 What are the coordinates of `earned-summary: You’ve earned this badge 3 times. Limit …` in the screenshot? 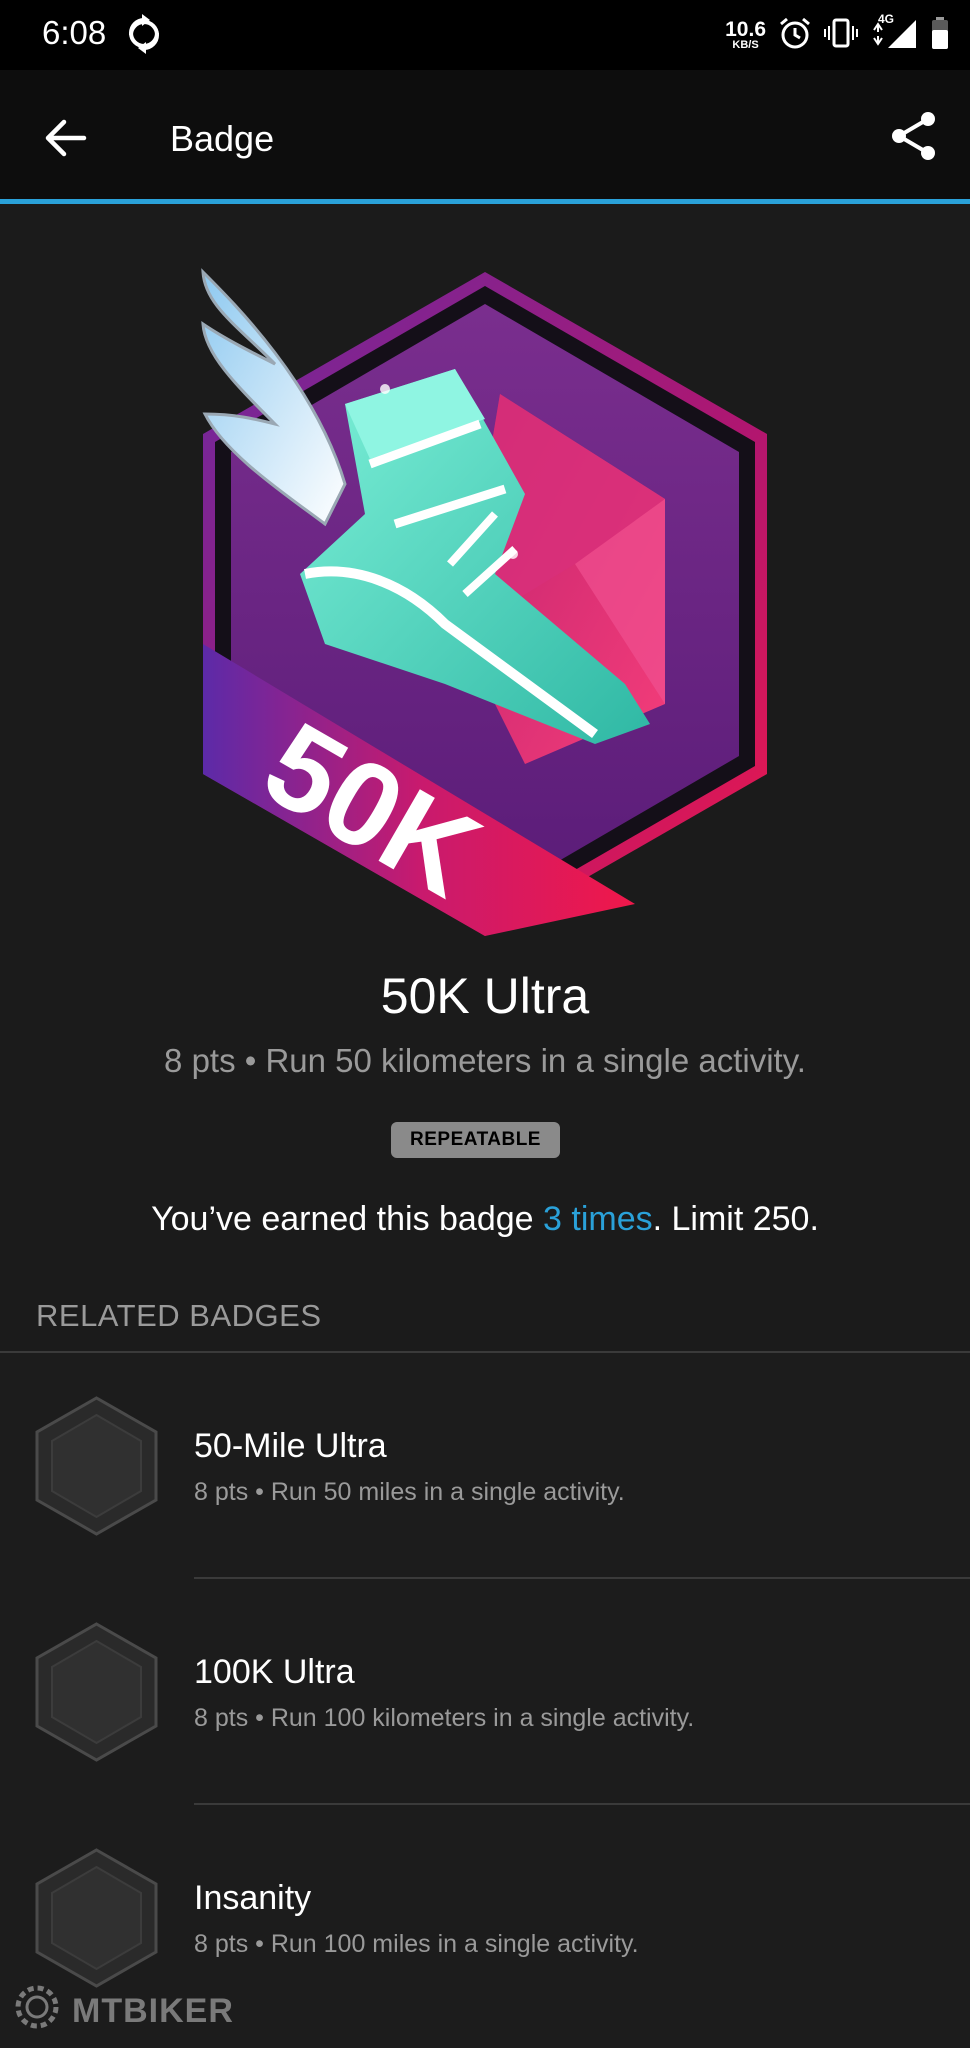 It's located at (485, 1219).